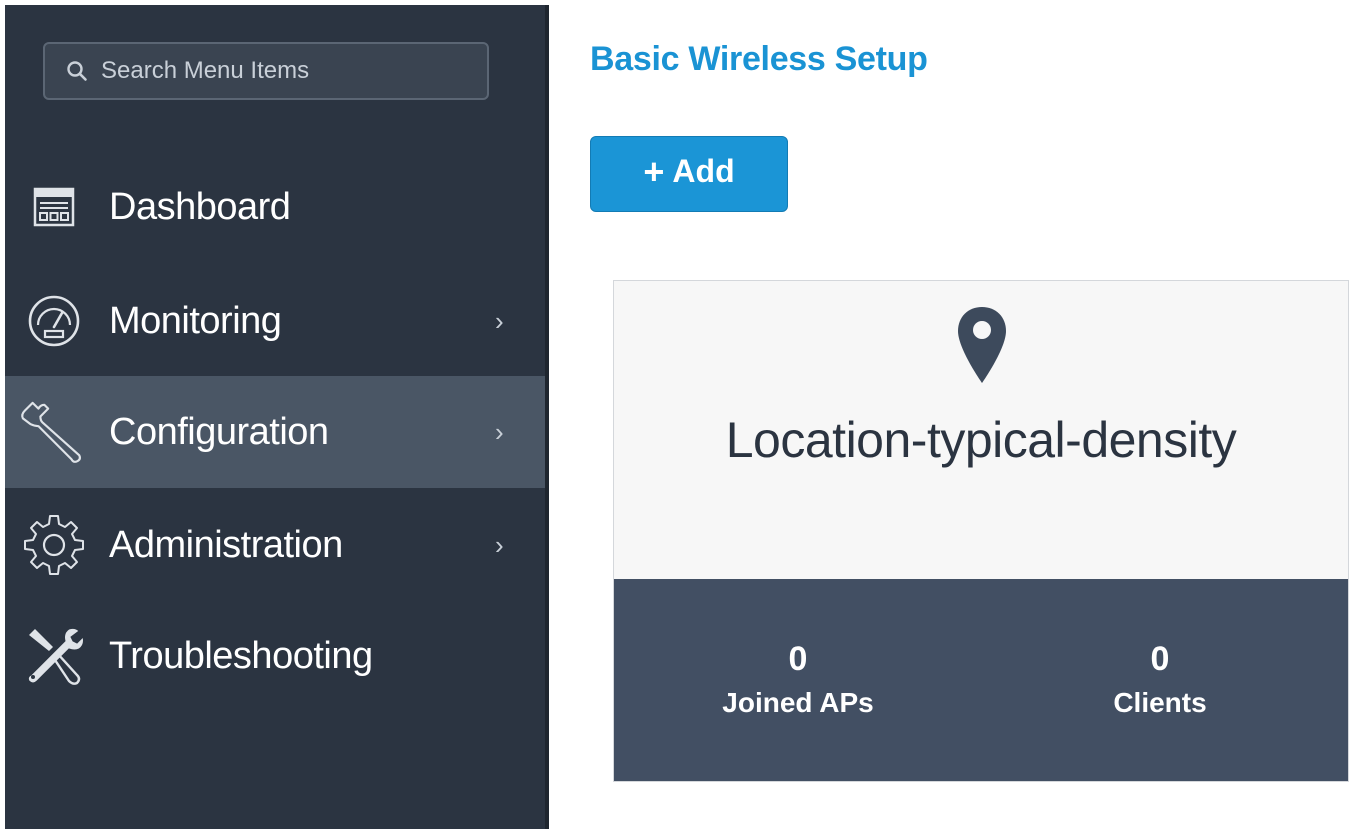  I want to click on add-button-label: Add, so click(703, 171).